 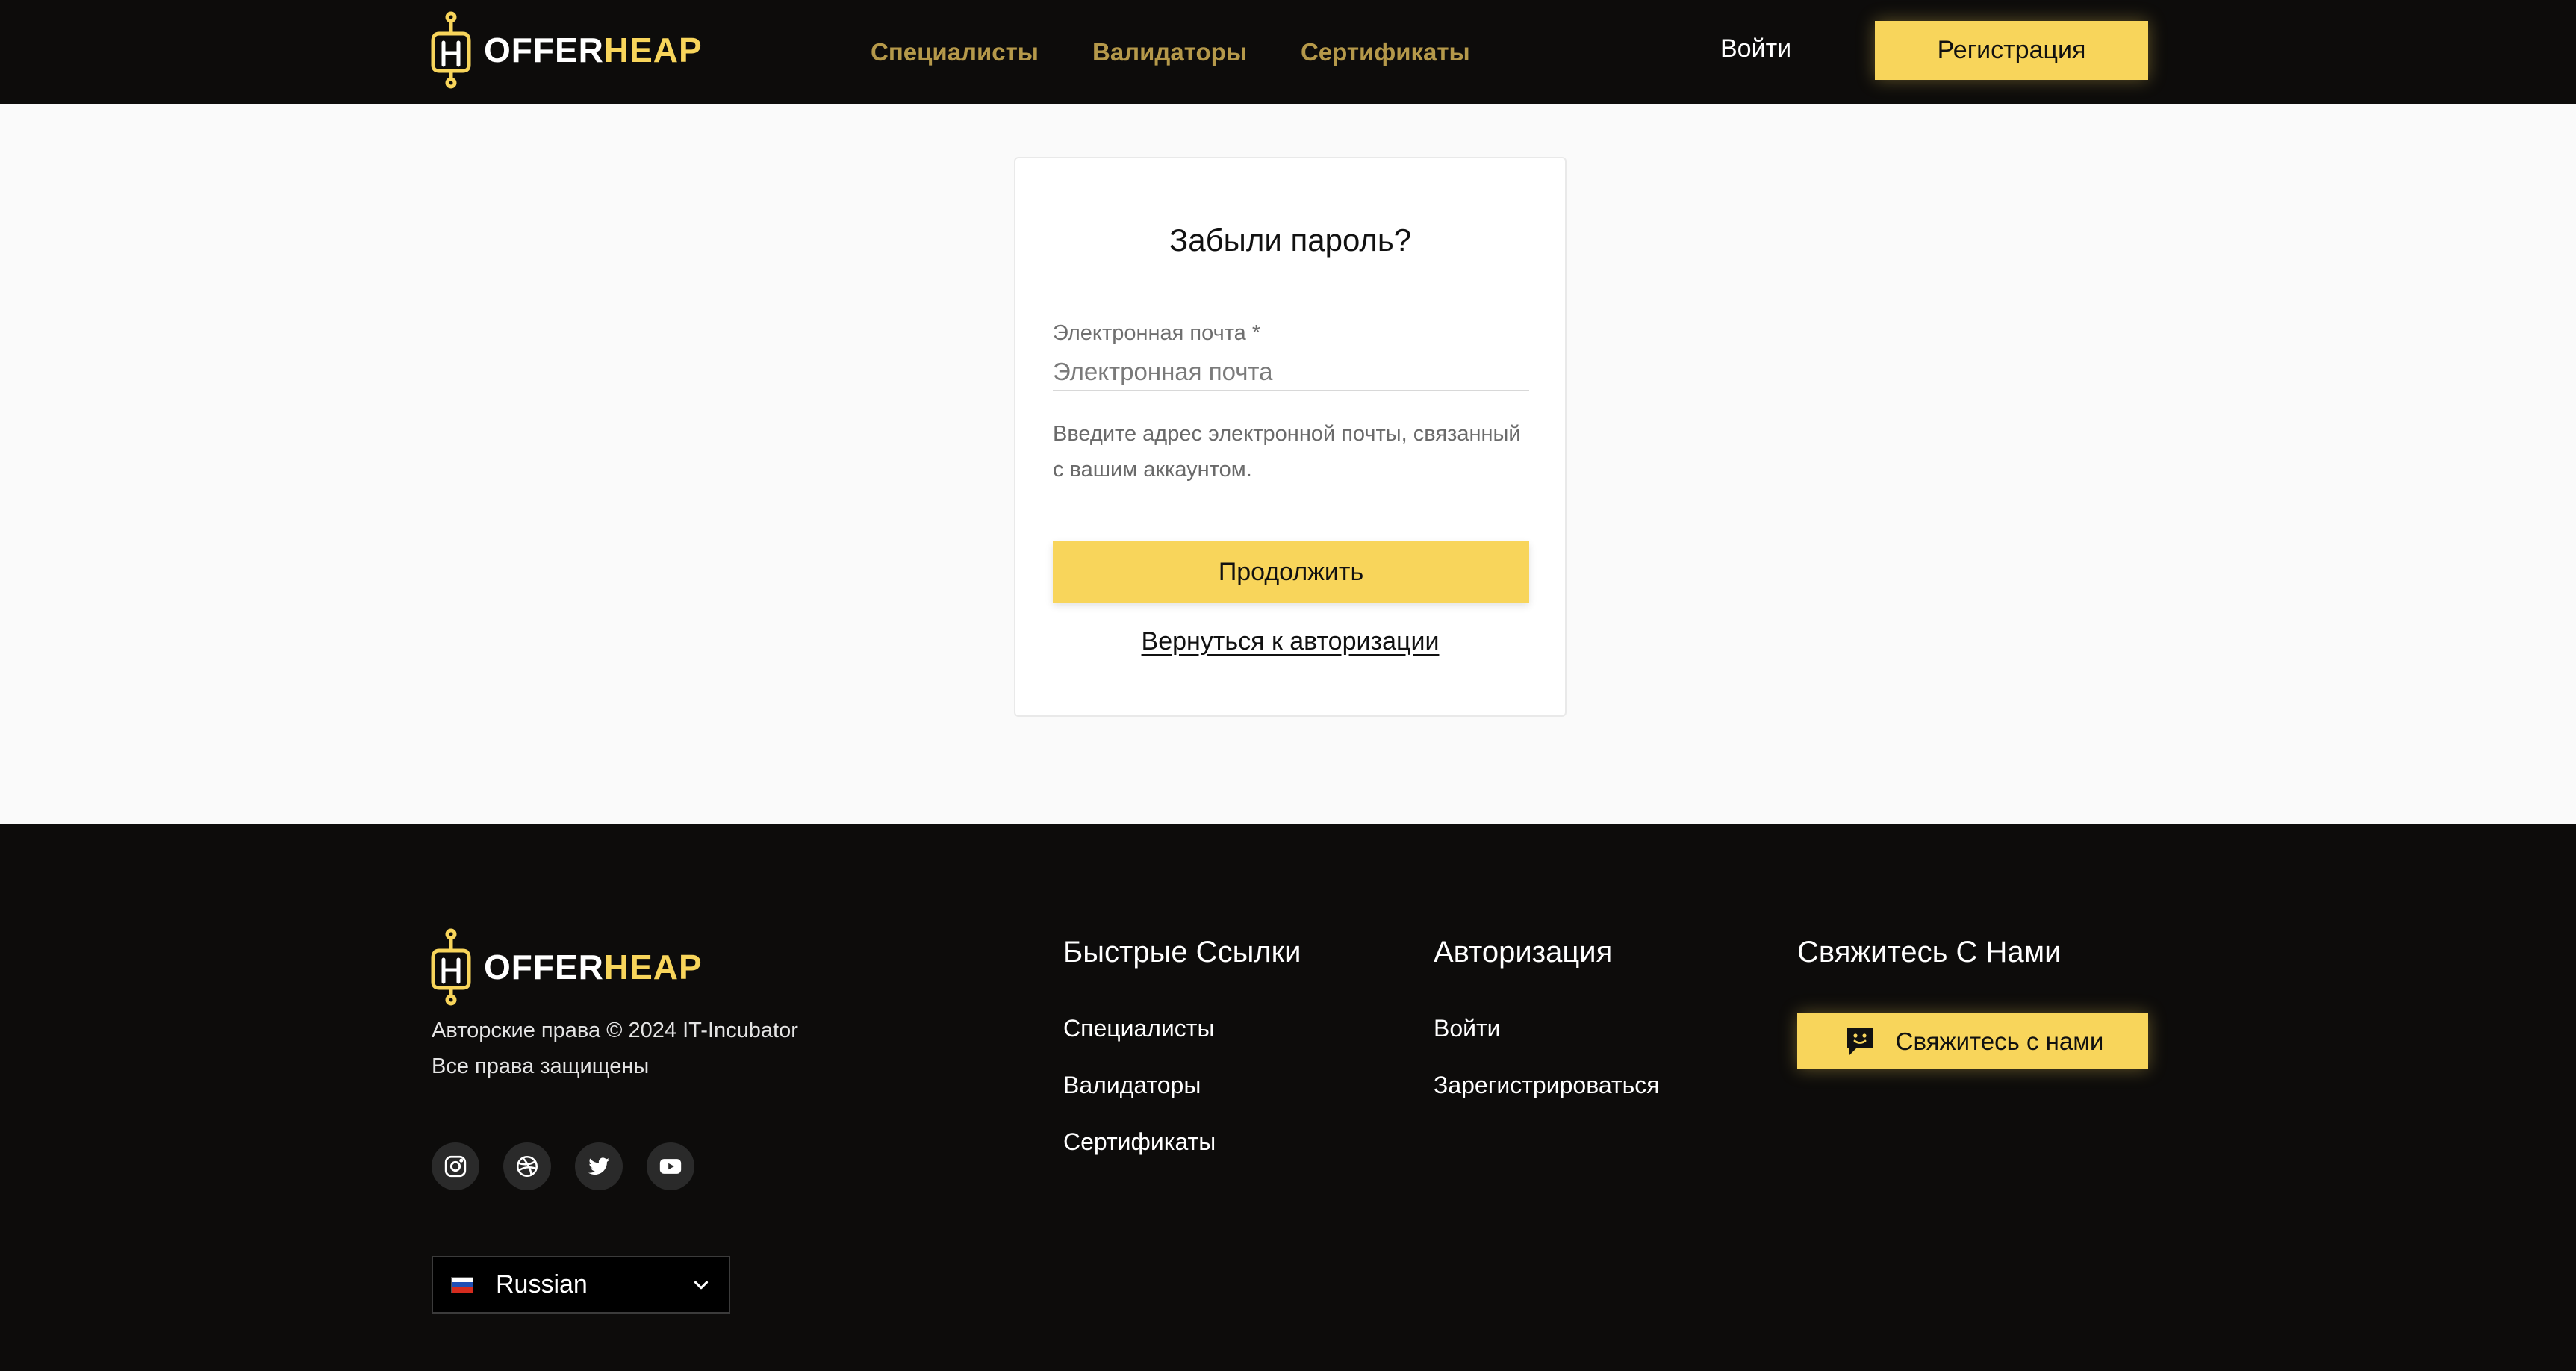 What do you see at coordinates (1999, 1041) in the screenshot?
I see `contact-button-label: Свяжитесь с нами` at bounding box center [1999, 1041].